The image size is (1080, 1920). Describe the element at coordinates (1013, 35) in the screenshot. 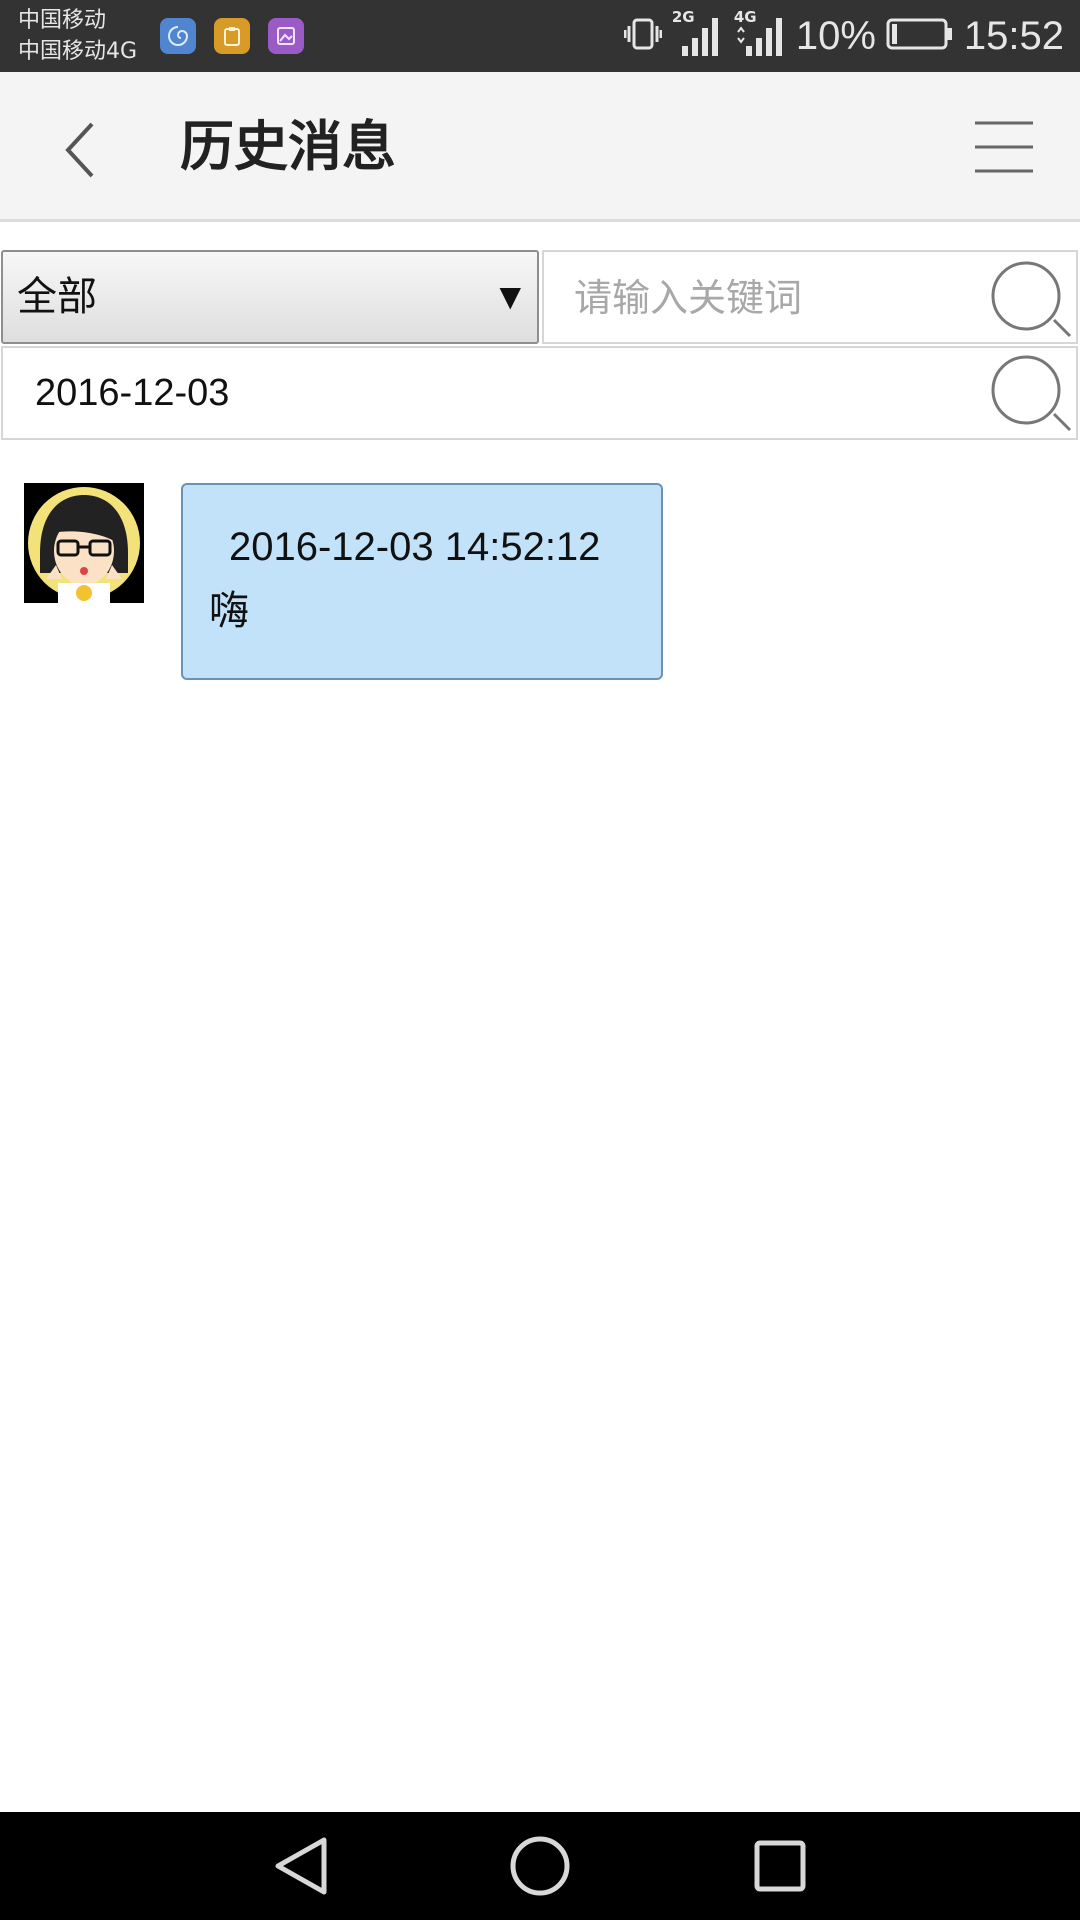

I see `clock: 15:52` at that location.